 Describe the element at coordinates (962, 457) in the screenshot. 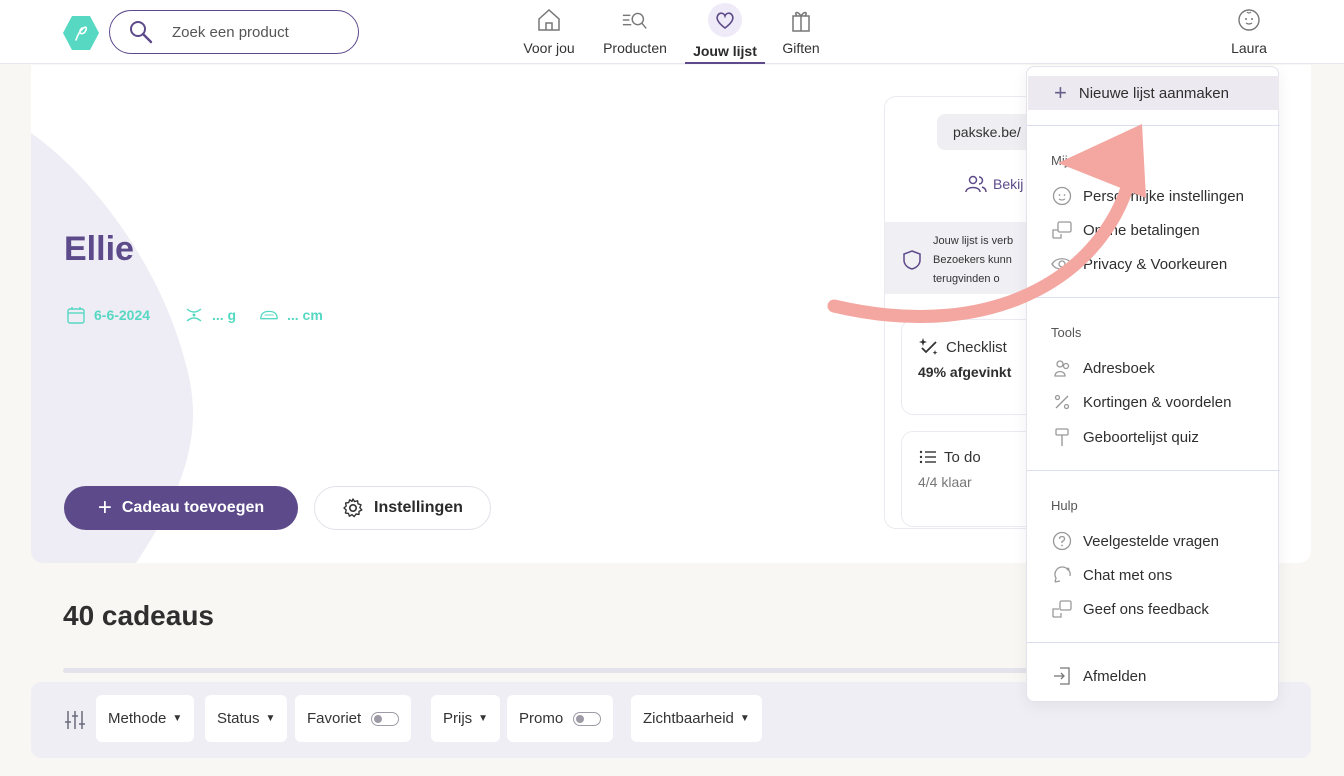

I see `todo-title: To do` at that location.